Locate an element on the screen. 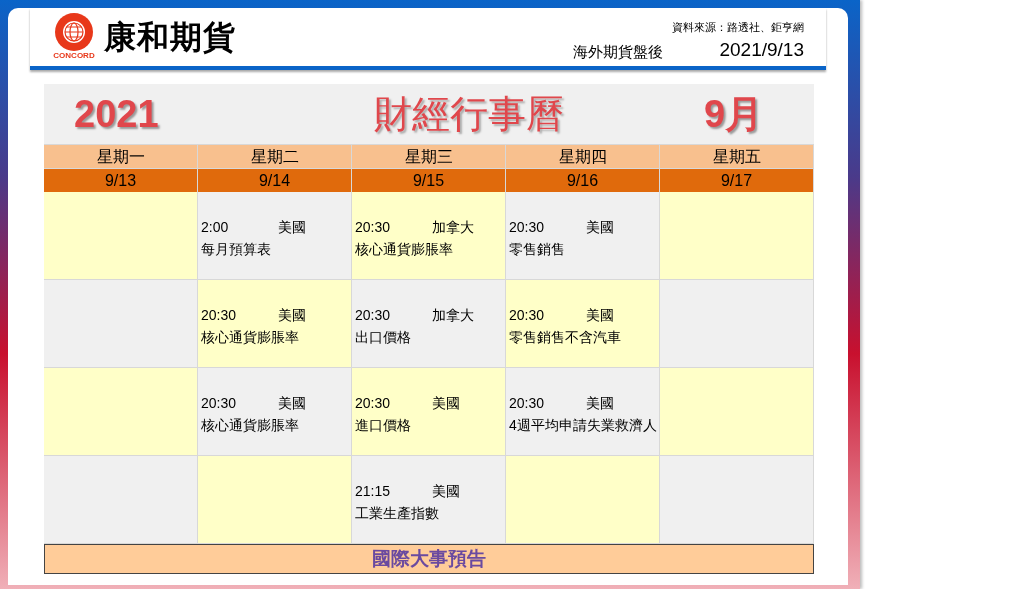 Image resolution: width=1024 pixels, height=589 pixels. event-name: 零售銷售不含汽車 is located at coordinates (565, 337).